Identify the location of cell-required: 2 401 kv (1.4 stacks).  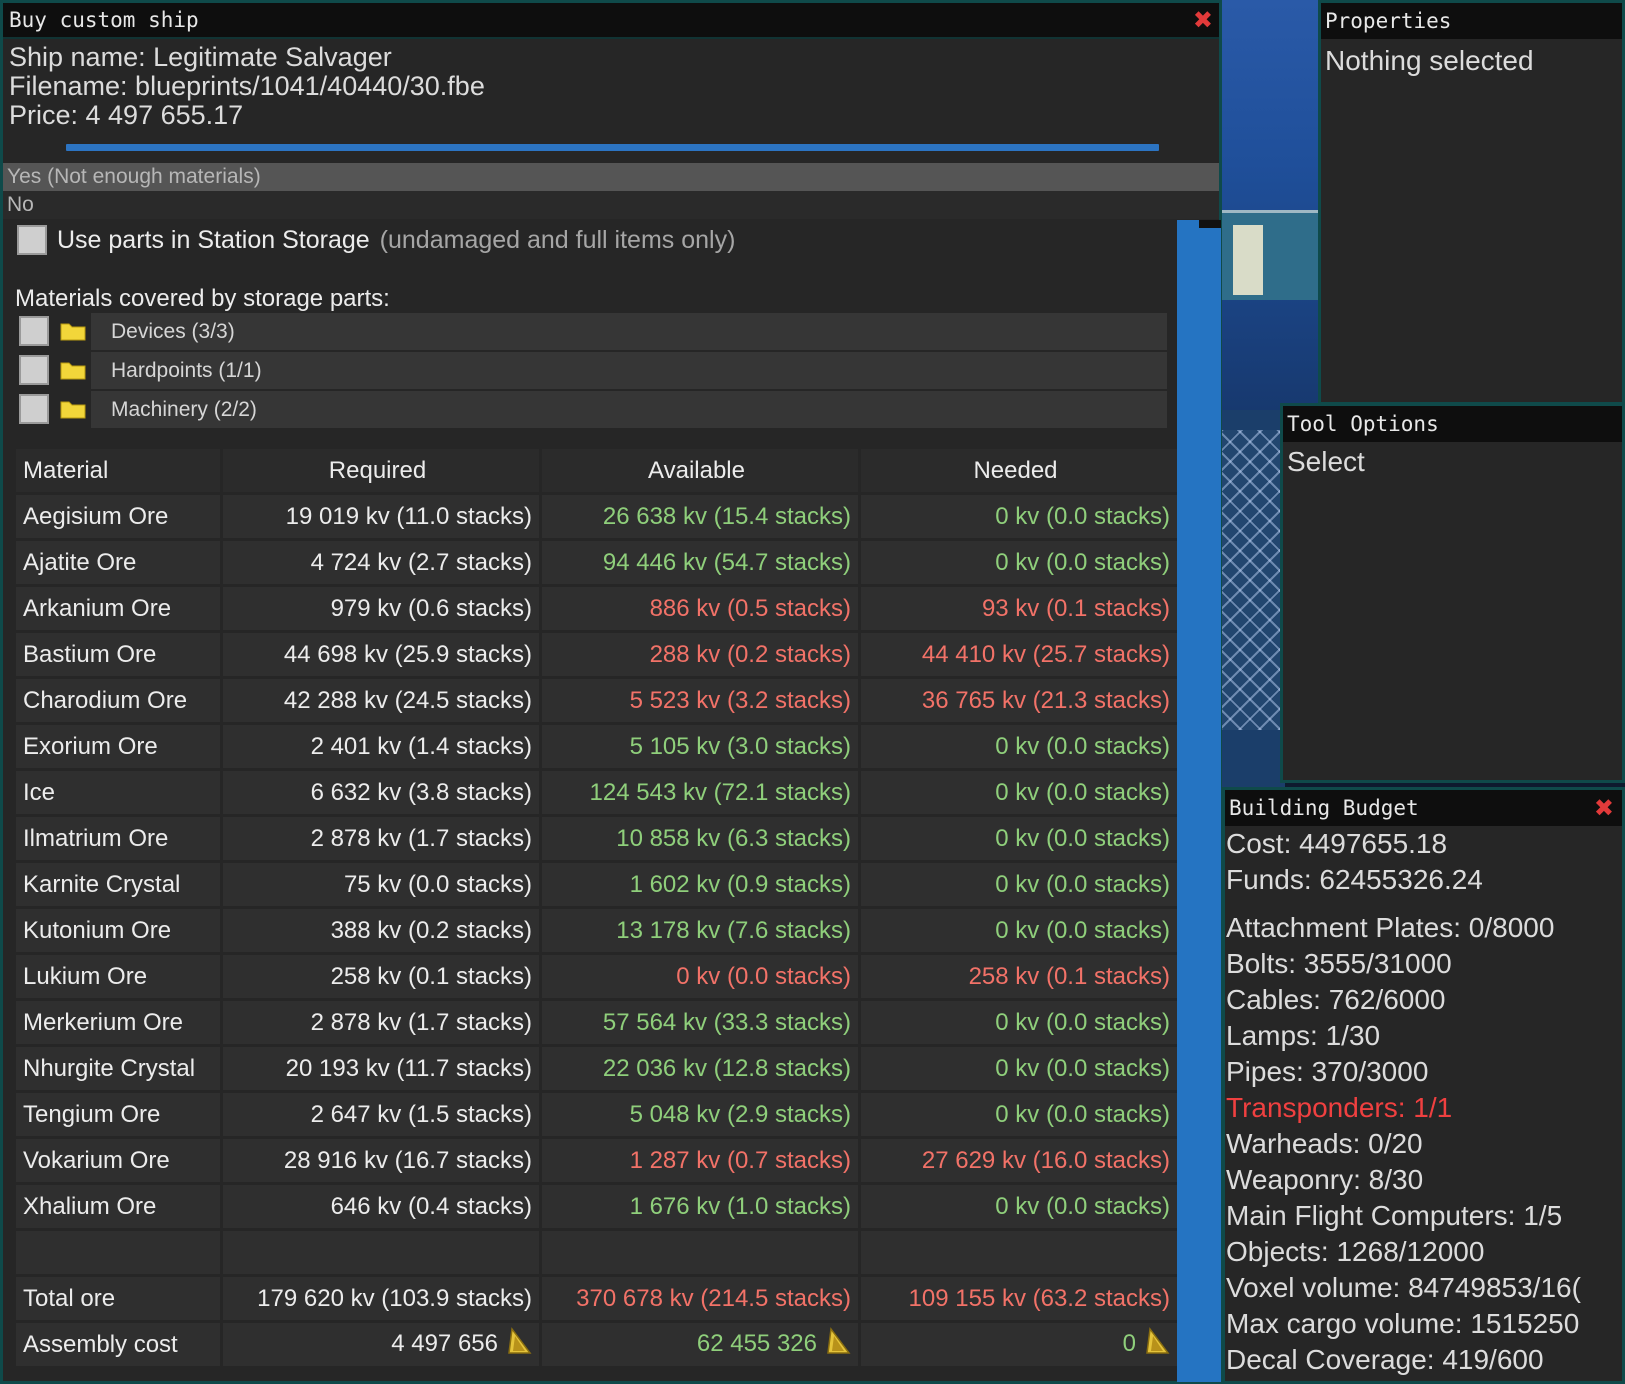
(381, 746).